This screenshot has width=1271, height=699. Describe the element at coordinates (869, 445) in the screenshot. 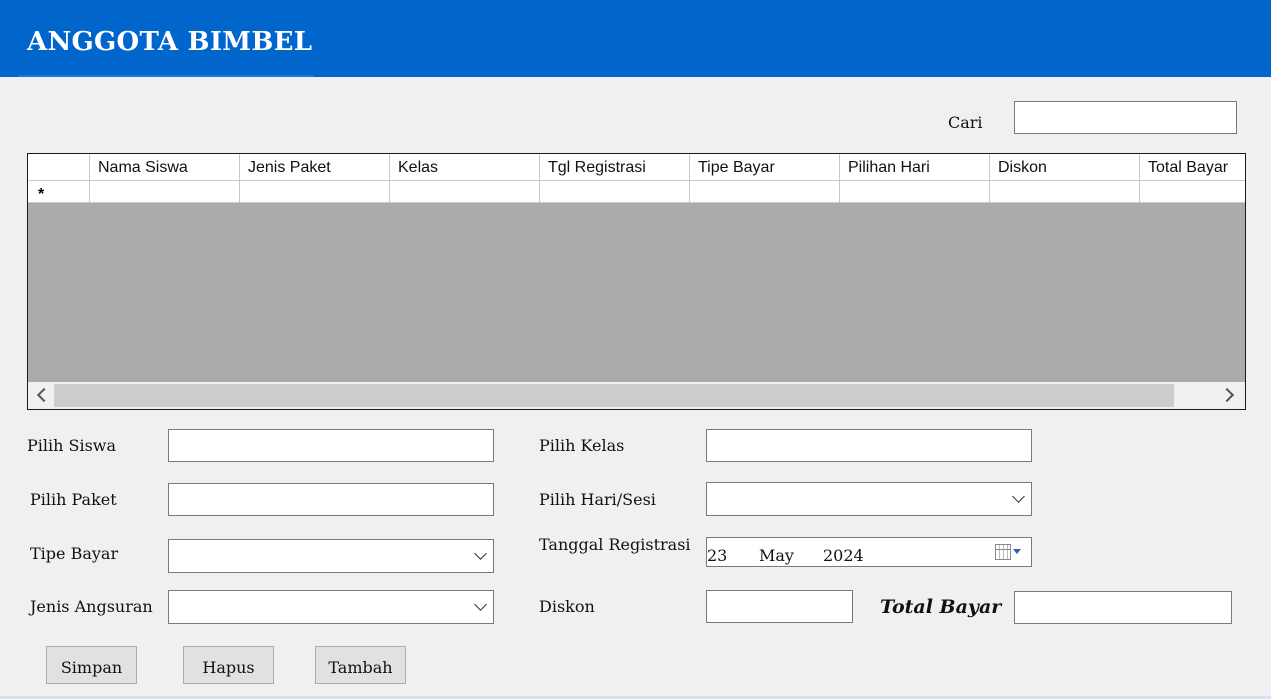

I see `pilih-kelas-input` at that location.